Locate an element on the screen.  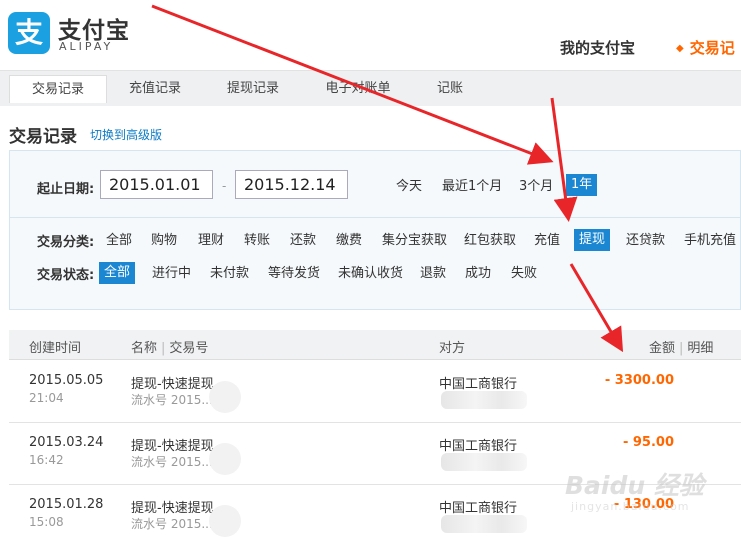
category-jifenbao: 集分宝获取 is located at coordinates (414, 241).